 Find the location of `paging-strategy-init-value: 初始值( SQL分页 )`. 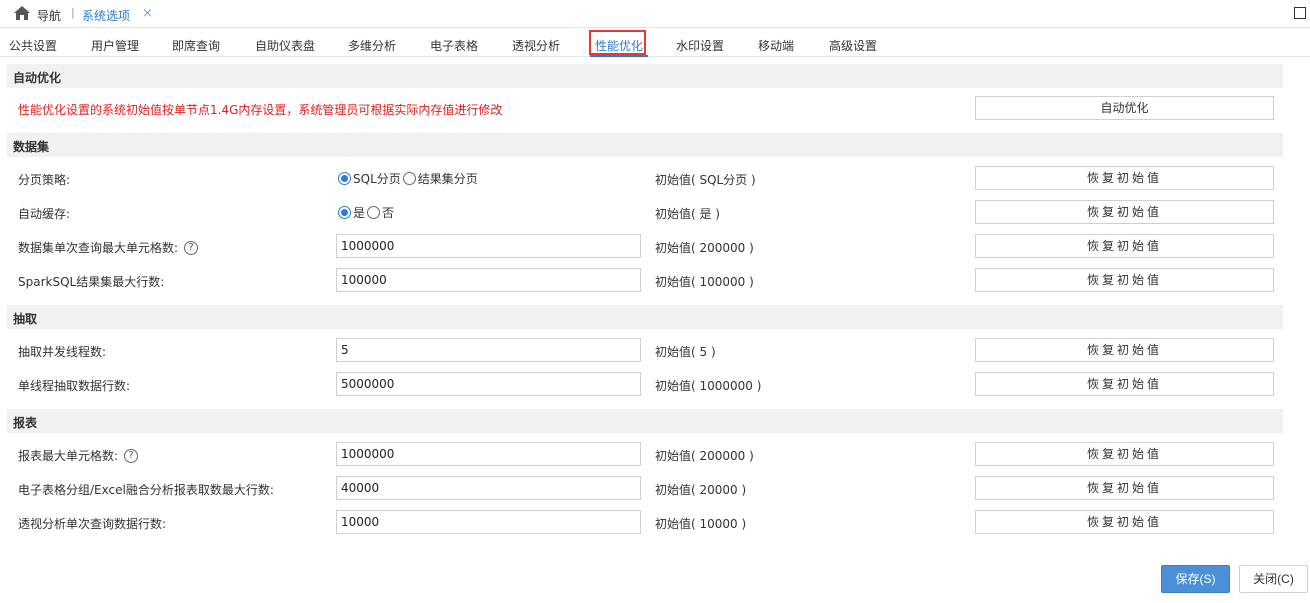

paging-strategy-init-value: 初始值( SQL分页 ) is located at coordinates (705, 180).